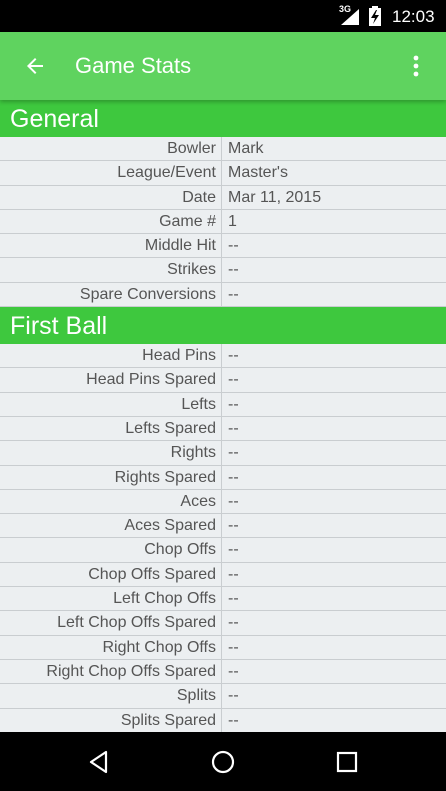 Image resolution: width=446 pixels, height=791 pixels. I want to click on stat-row: Right Chop Offs --, so click(223, 647).